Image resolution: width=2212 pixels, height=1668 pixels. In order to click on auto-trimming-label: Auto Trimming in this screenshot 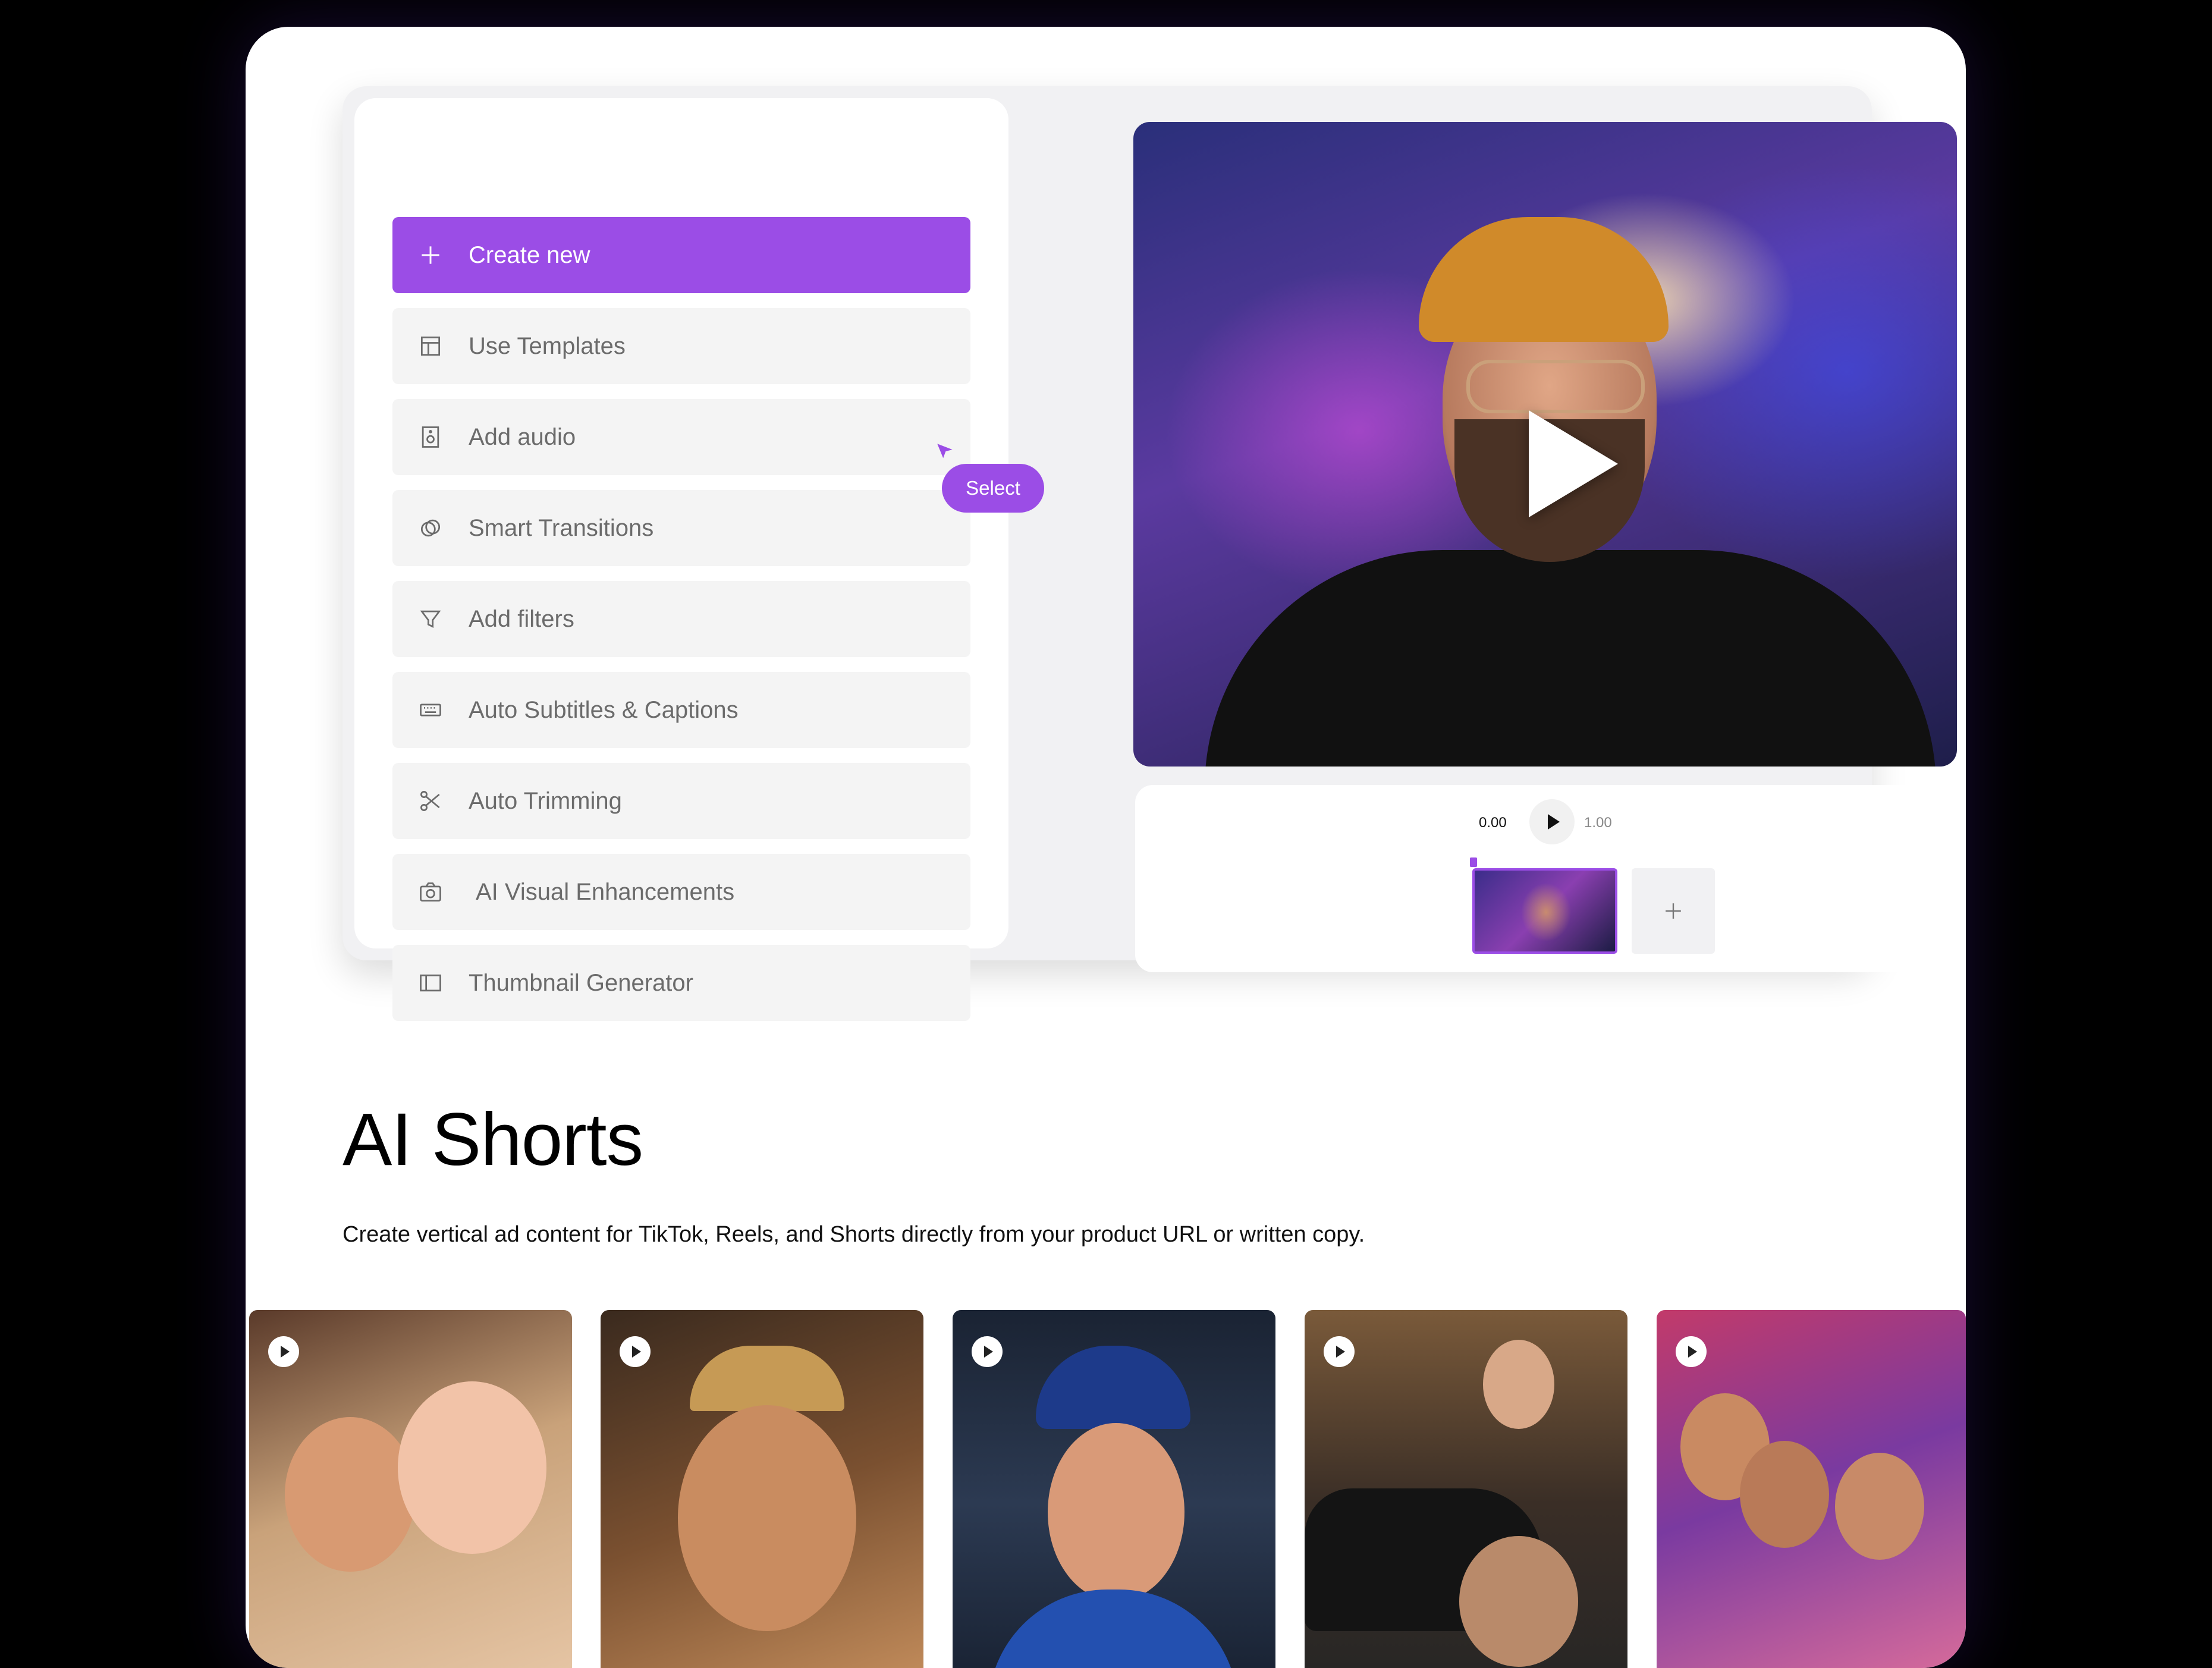, I will do `click(545, 800)`.